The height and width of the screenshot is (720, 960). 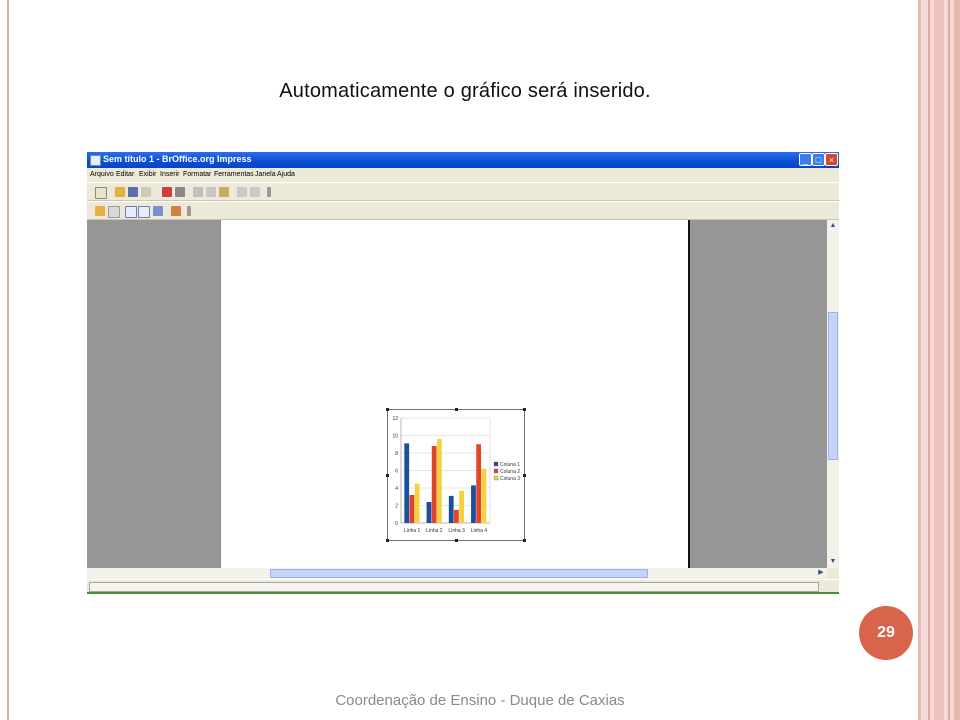 What do you see at coordinates (831, 159) in the screenshot?
I see `close-button: ×` at bounding box center [831, 159].